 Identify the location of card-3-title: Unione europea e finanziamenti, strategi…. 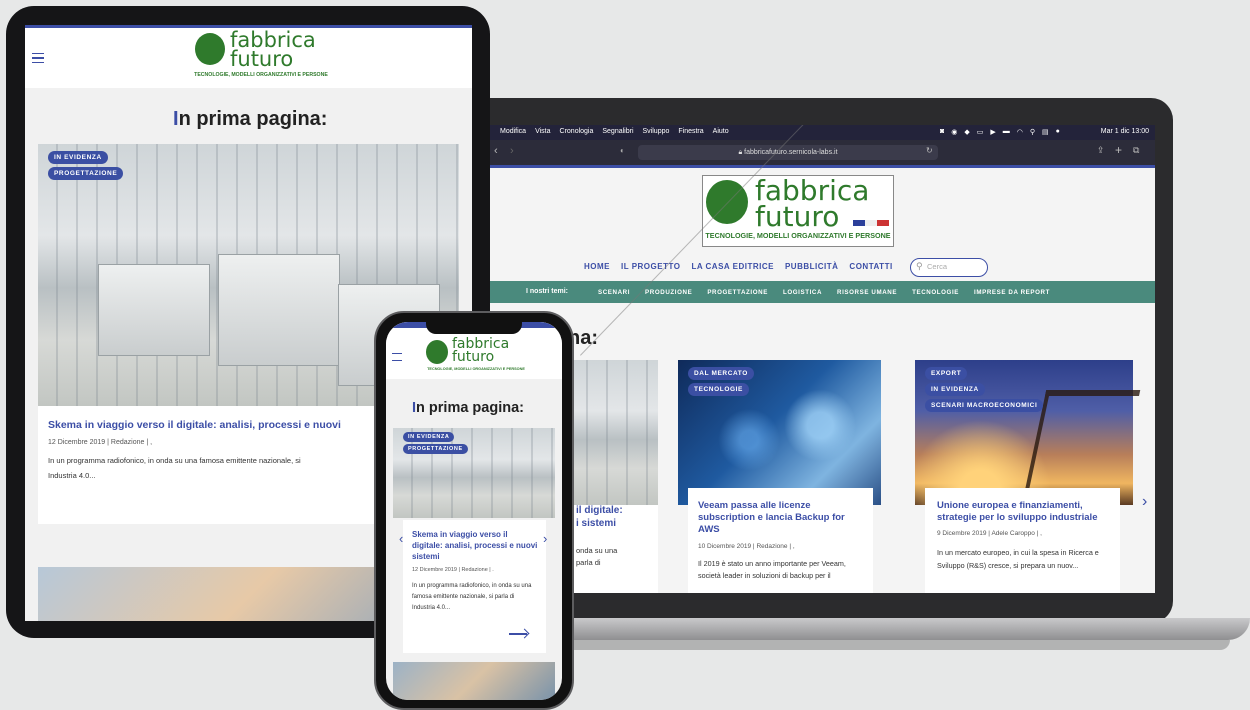
(1017, 511).